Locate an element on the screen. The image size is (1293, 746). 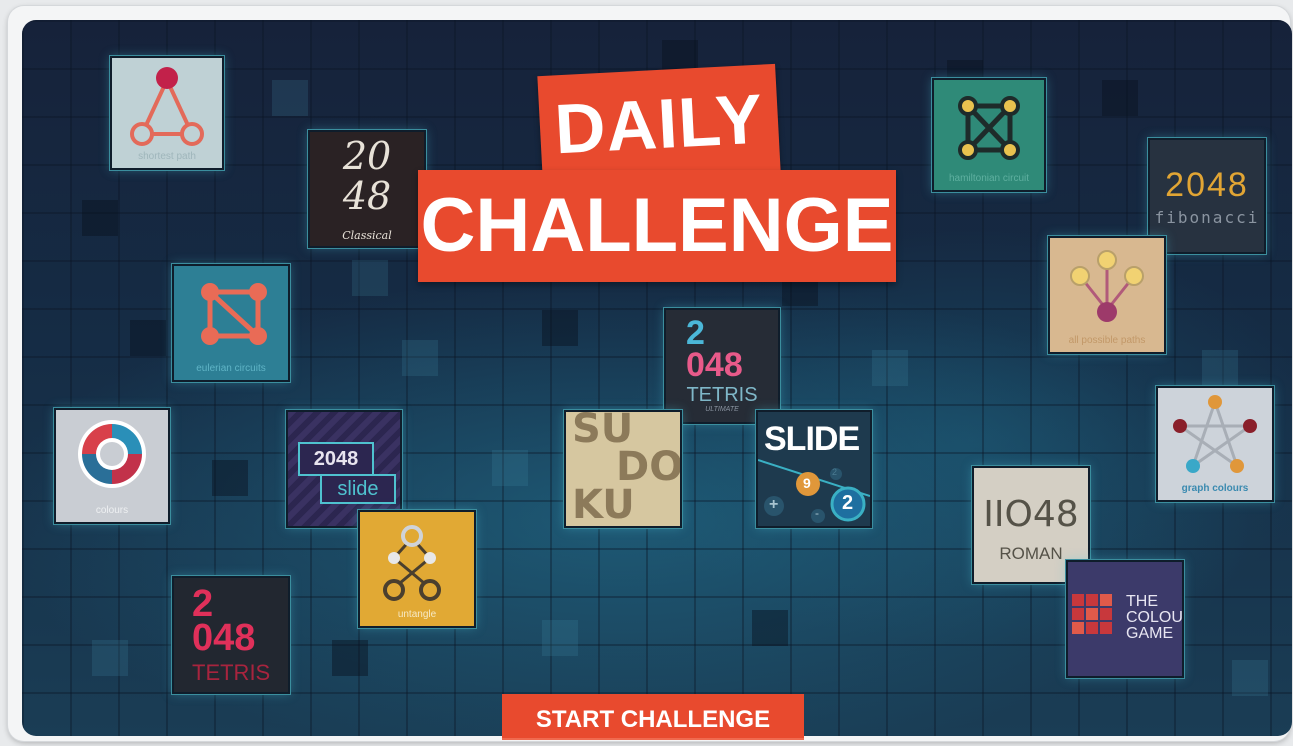
tile-subtitle: Classical is located at coordinates (367, 235).